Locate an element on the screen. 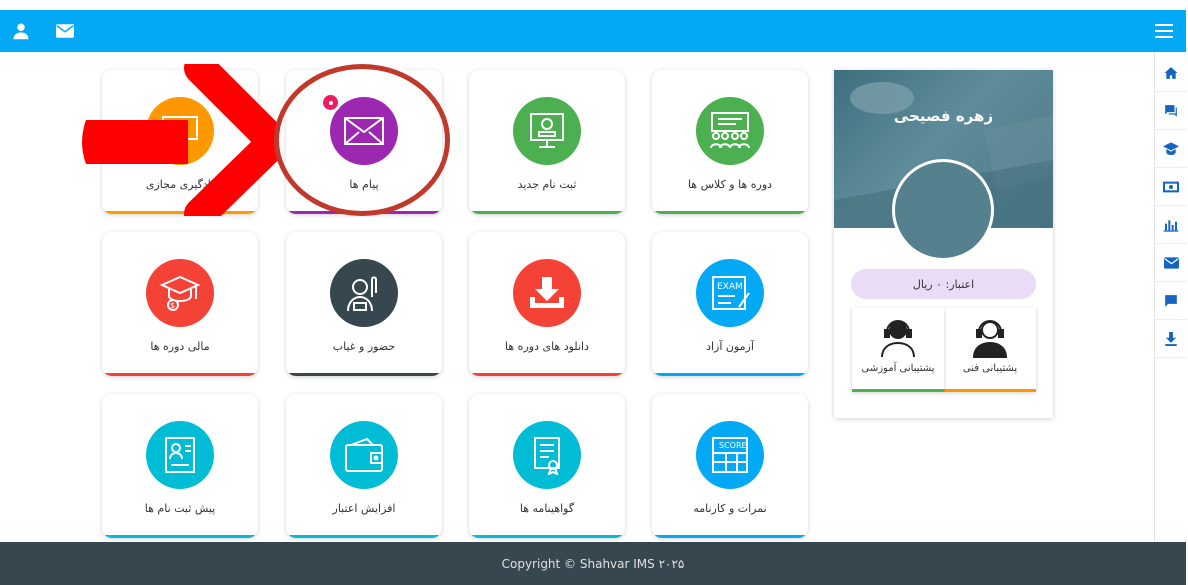  card-label: حضور و غیاب is located at coordinates (364, 346).